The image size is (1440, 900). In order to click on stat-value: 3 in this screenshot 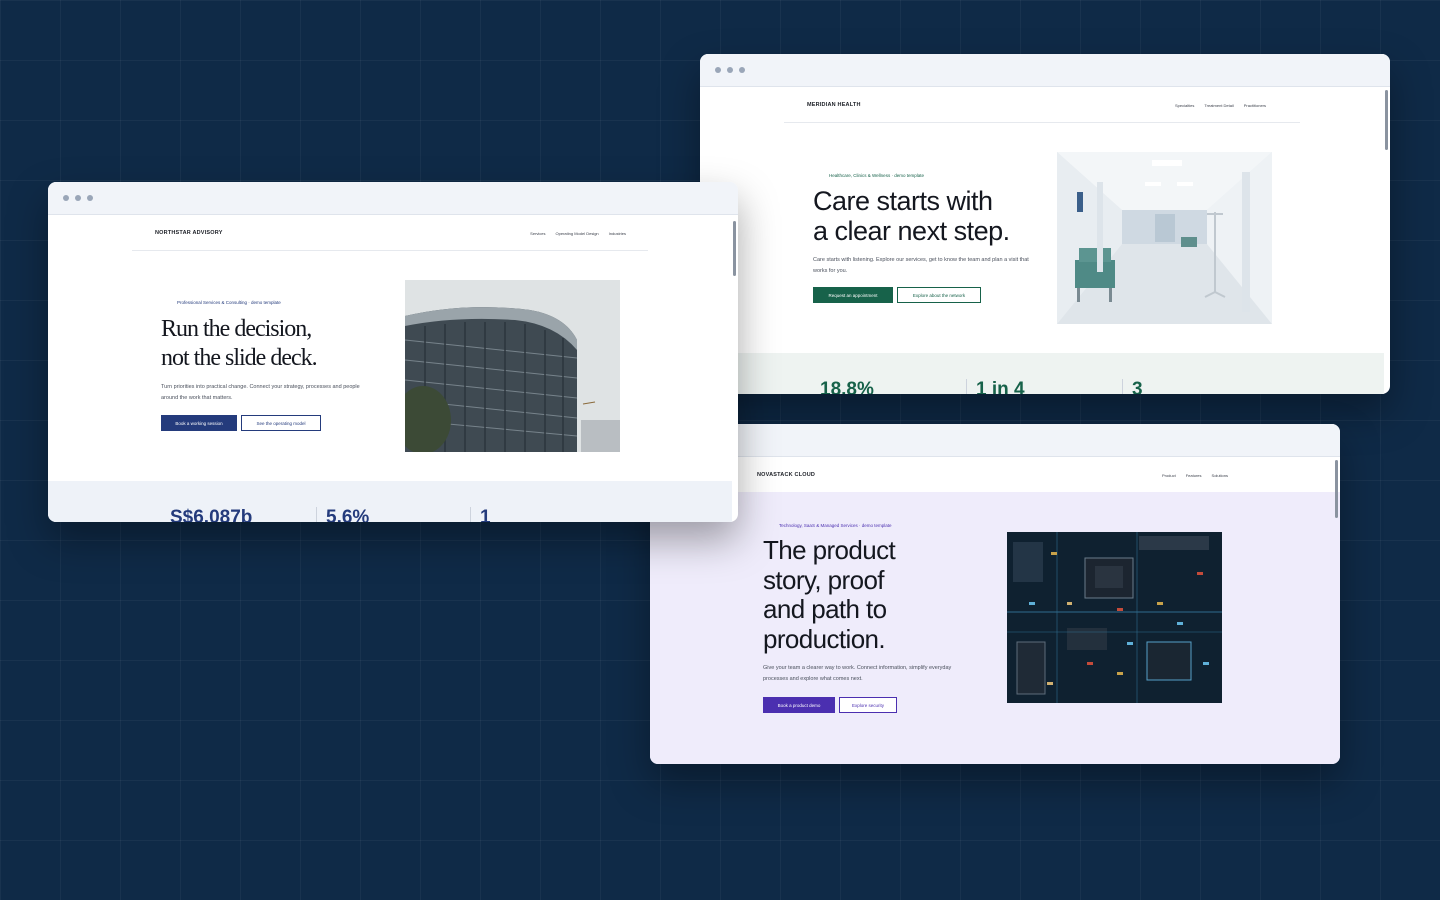, I will do `click(1137, 386)`.